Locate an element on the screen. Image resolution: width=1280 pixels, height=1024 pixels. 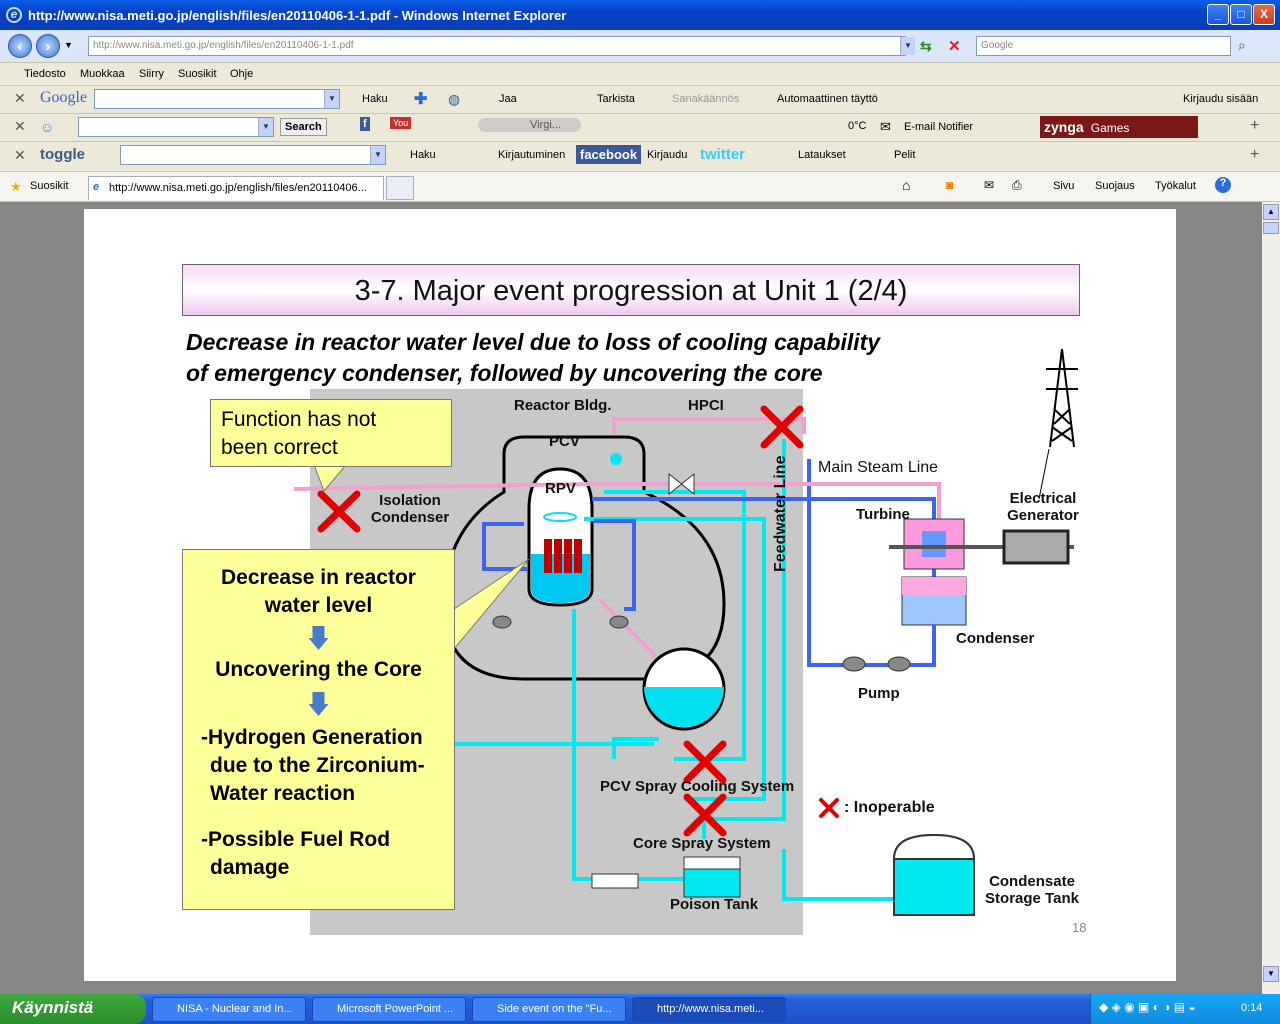
toggle-search-input is located at coordinates (253, 155).